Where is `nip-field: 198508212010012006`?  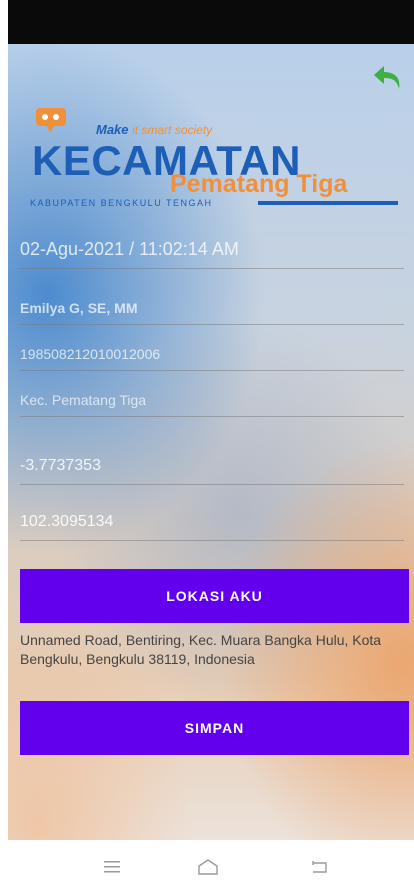 nip-field: 198508212010012006 is located at coordinates (212, 354).